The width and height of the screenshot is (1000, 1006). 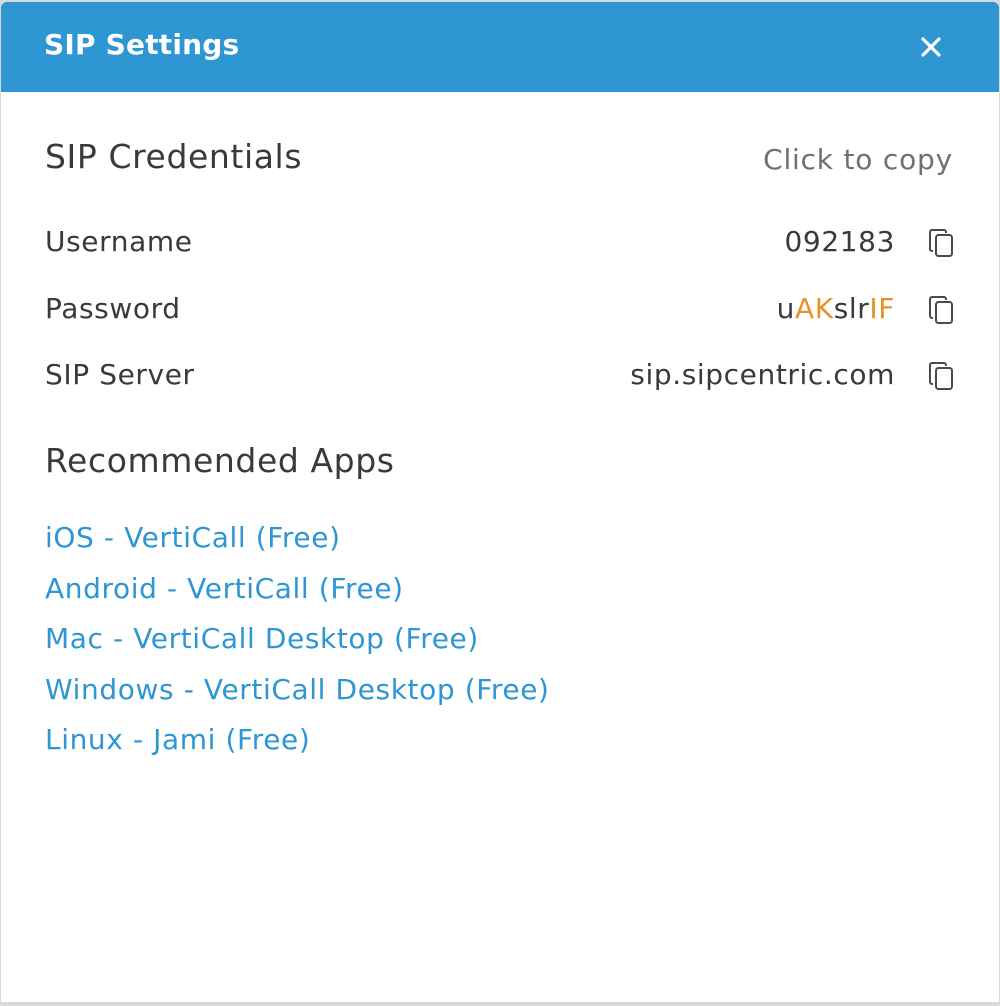 What do you see at coordinates (120, 374) in the screenshot?
I see `sip-server-label: SIP Server` at bounding box center [120, 374].